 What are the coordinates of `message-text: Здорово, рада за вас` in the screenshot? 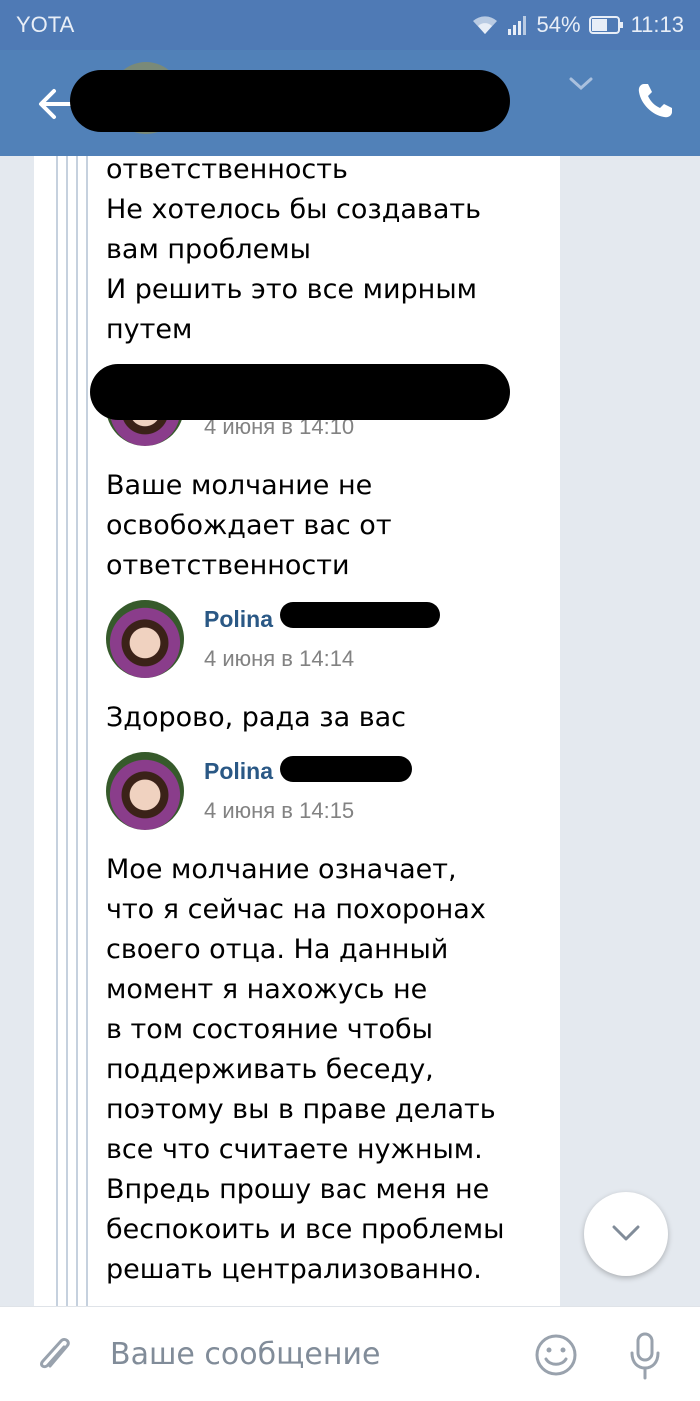 It's located at (256, 717).